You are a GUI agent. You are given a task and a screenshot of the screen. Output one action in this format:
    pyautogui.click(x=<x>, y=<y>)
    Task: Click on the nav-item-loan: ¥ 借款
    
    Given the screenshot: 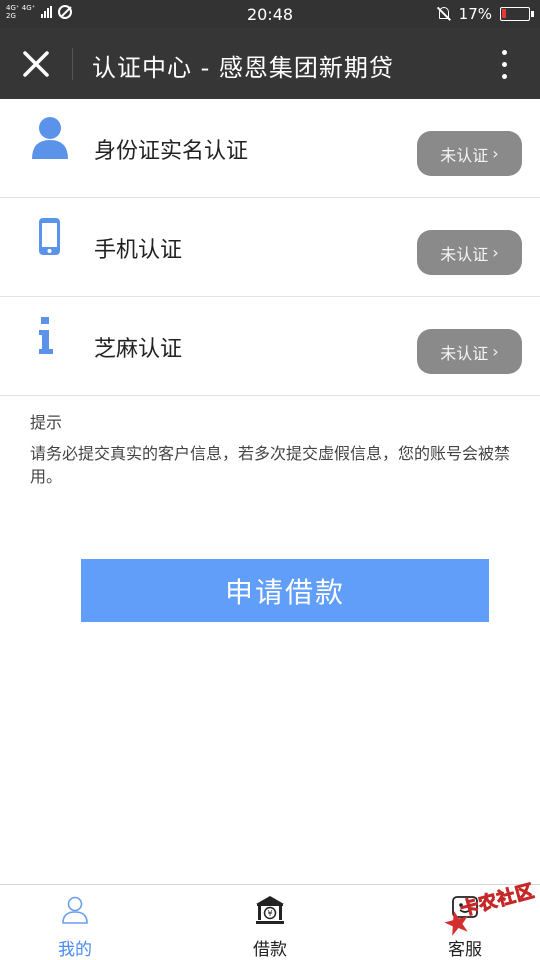 What is the action you would take?
    pyautogui.click(x=270, y=922)
    